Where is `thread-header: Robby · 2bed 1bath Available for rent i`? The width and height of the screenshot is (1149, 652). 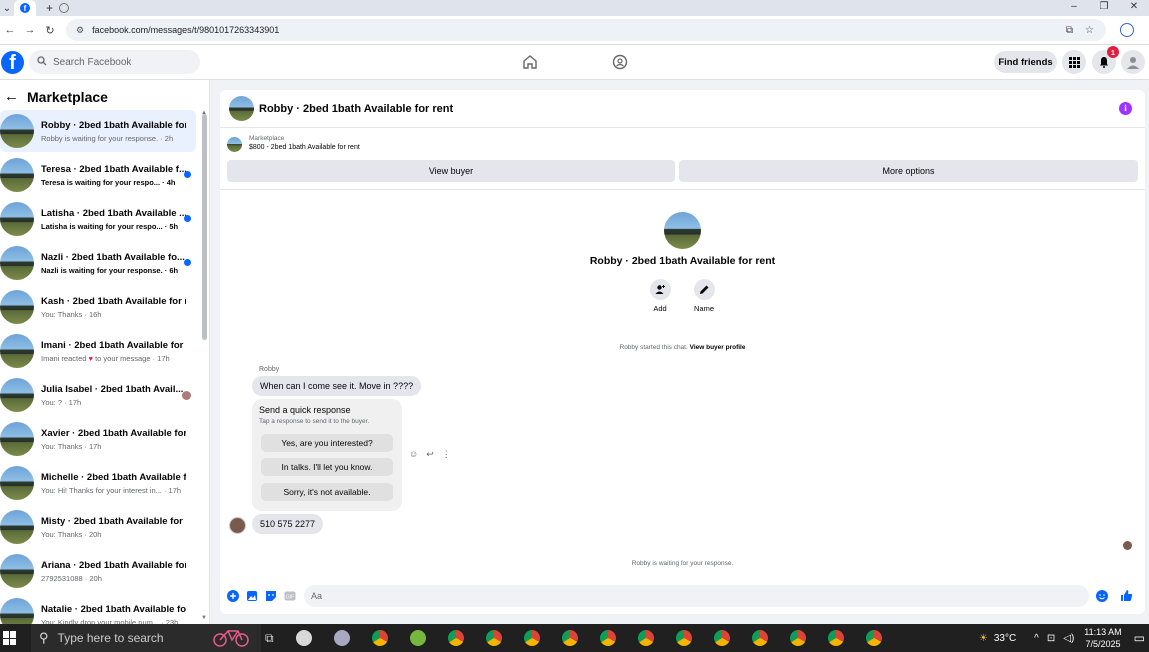 thread-header: Robby · 2bed 1bath Available for rent i is located at coordinates (682, 109).